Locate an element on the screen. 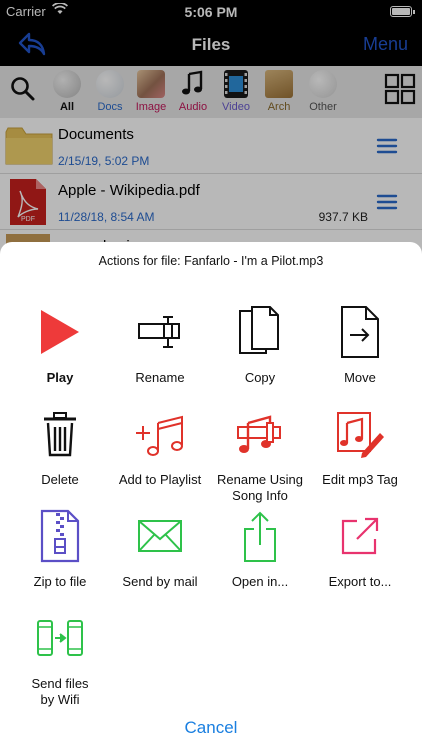 This screenshot has height=750, width=422. delete-button: Delete is located at coordinates (60, 447).